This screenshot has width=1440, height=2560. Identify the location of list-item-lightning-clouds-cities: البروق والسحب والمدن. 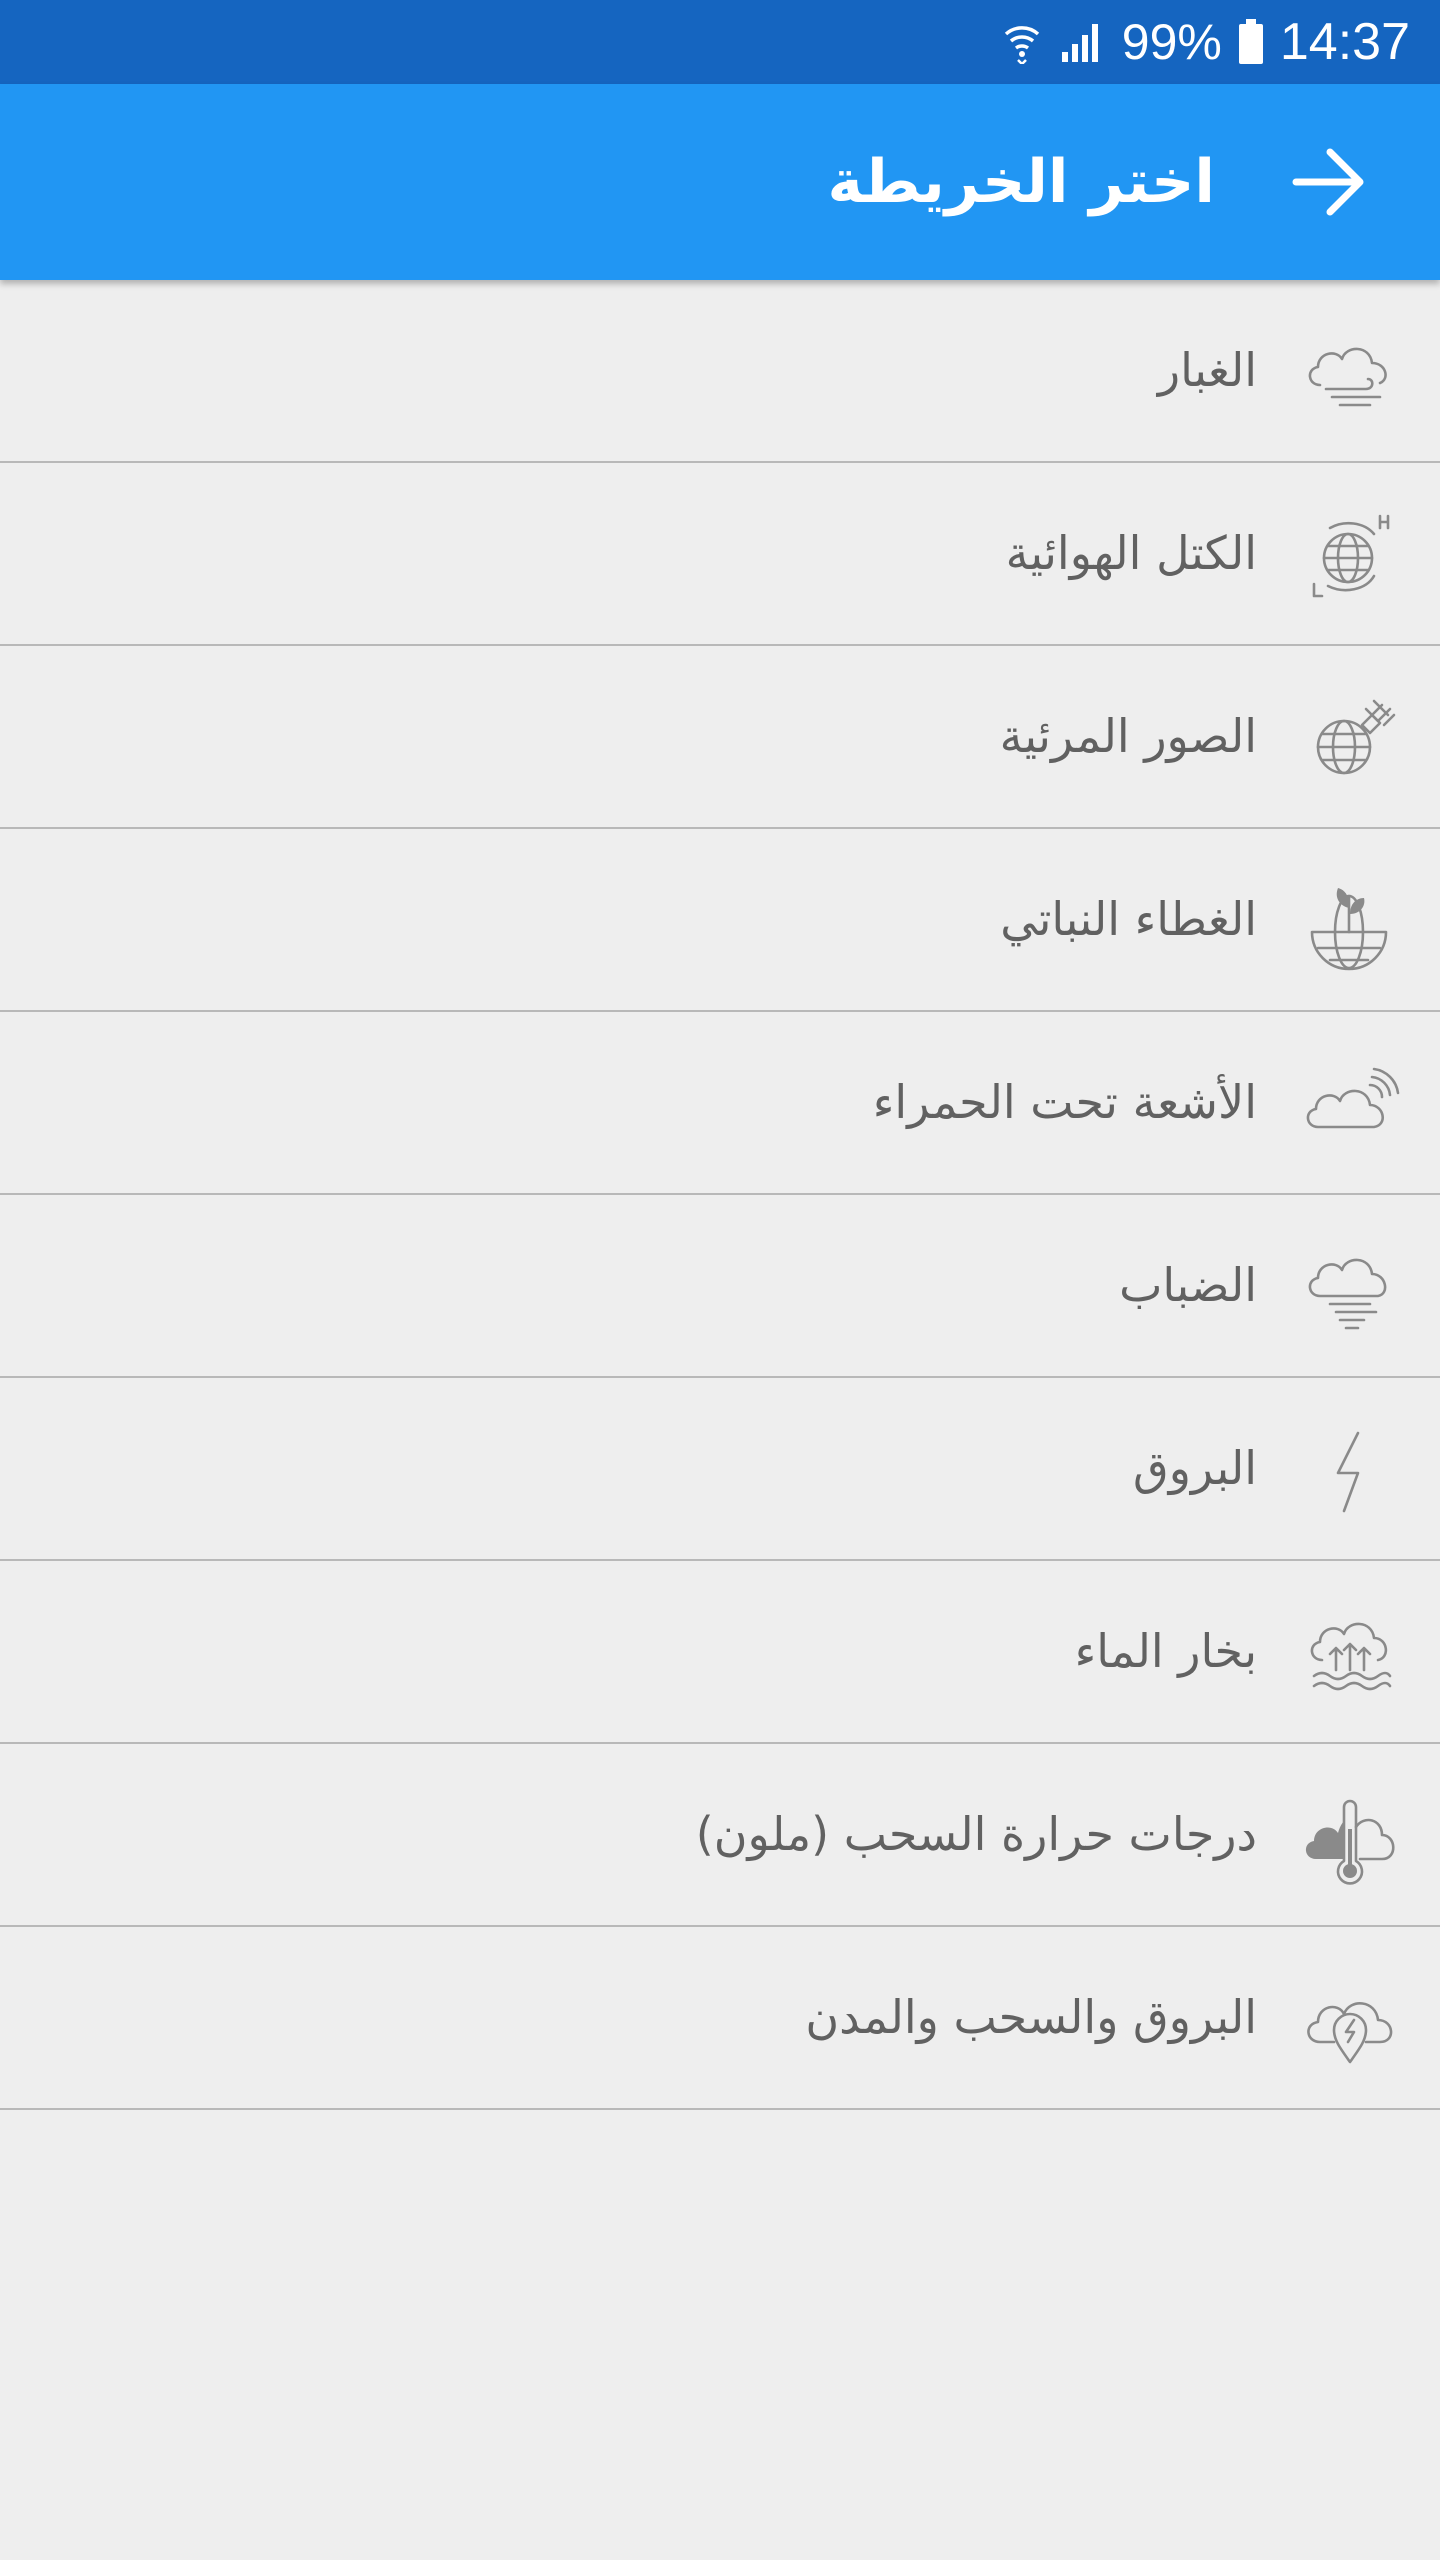
(720, 2018).